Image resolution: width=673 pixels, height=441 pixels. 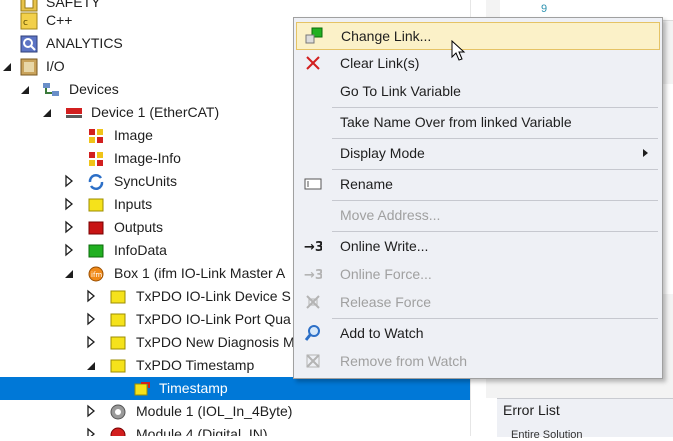 I want to click on inputs-icon, so click(x=96, y=205).